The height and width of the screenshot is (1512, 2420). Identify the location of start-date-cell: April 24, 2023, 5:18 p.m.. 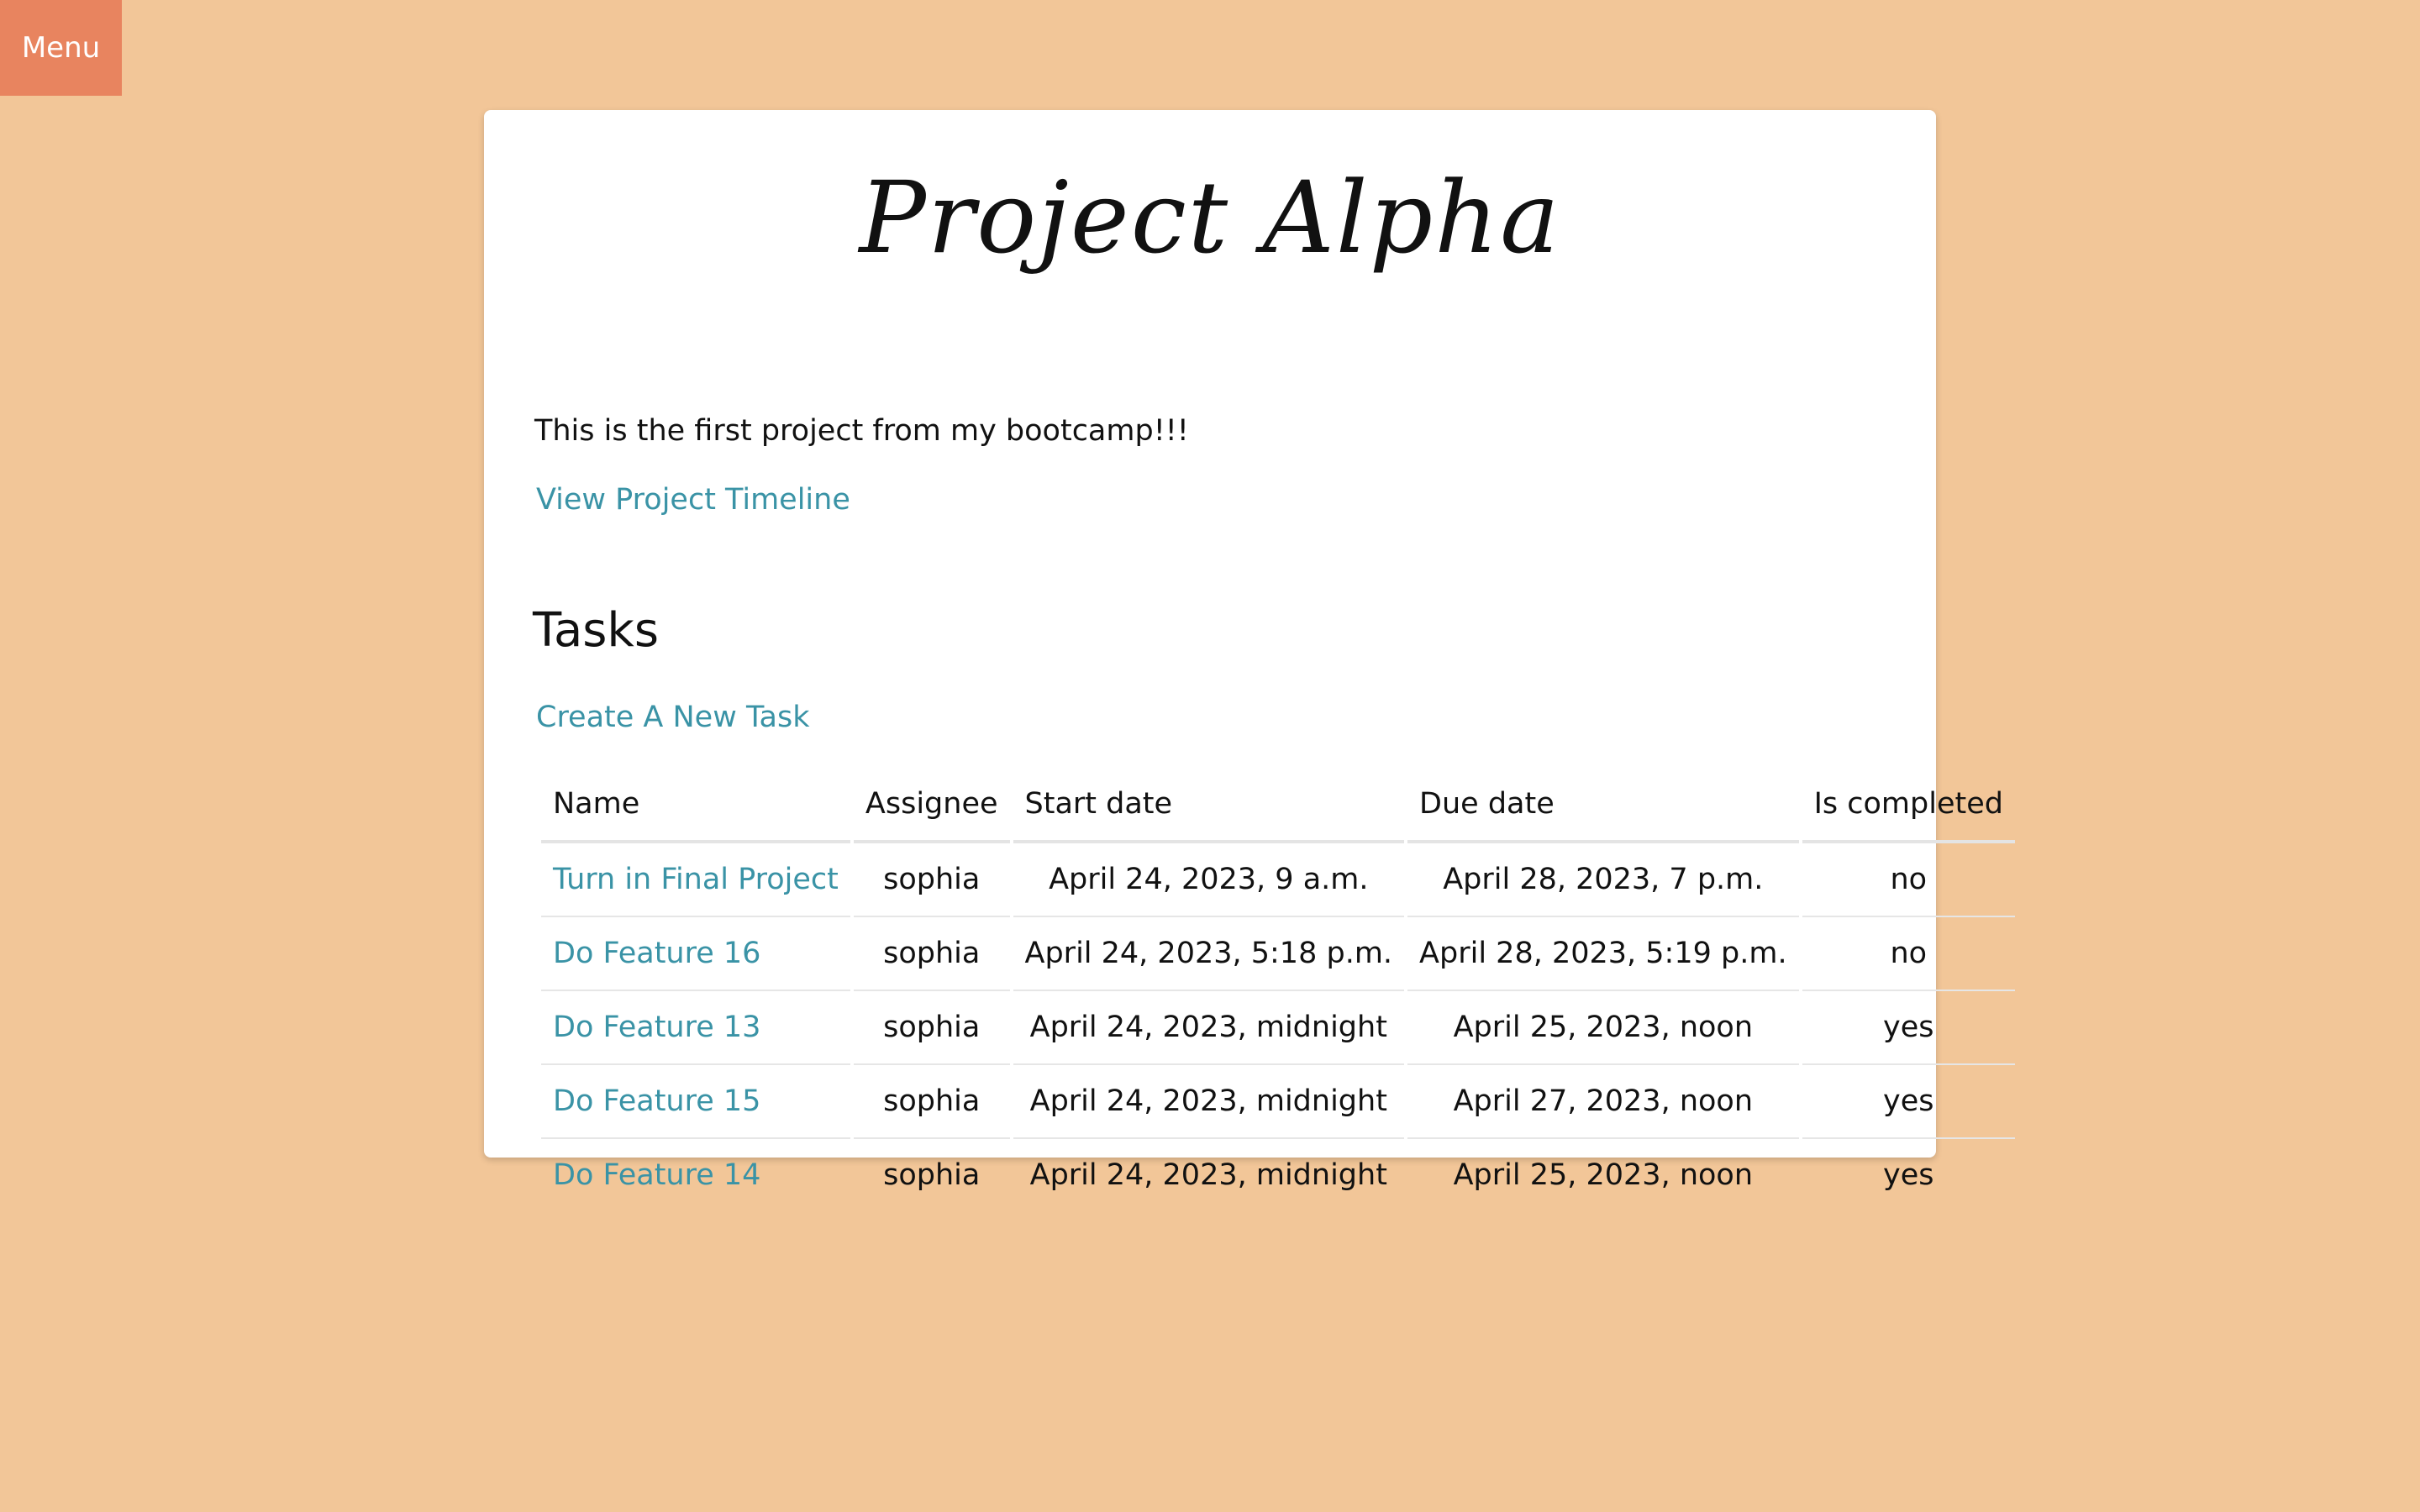
(1209, 954).